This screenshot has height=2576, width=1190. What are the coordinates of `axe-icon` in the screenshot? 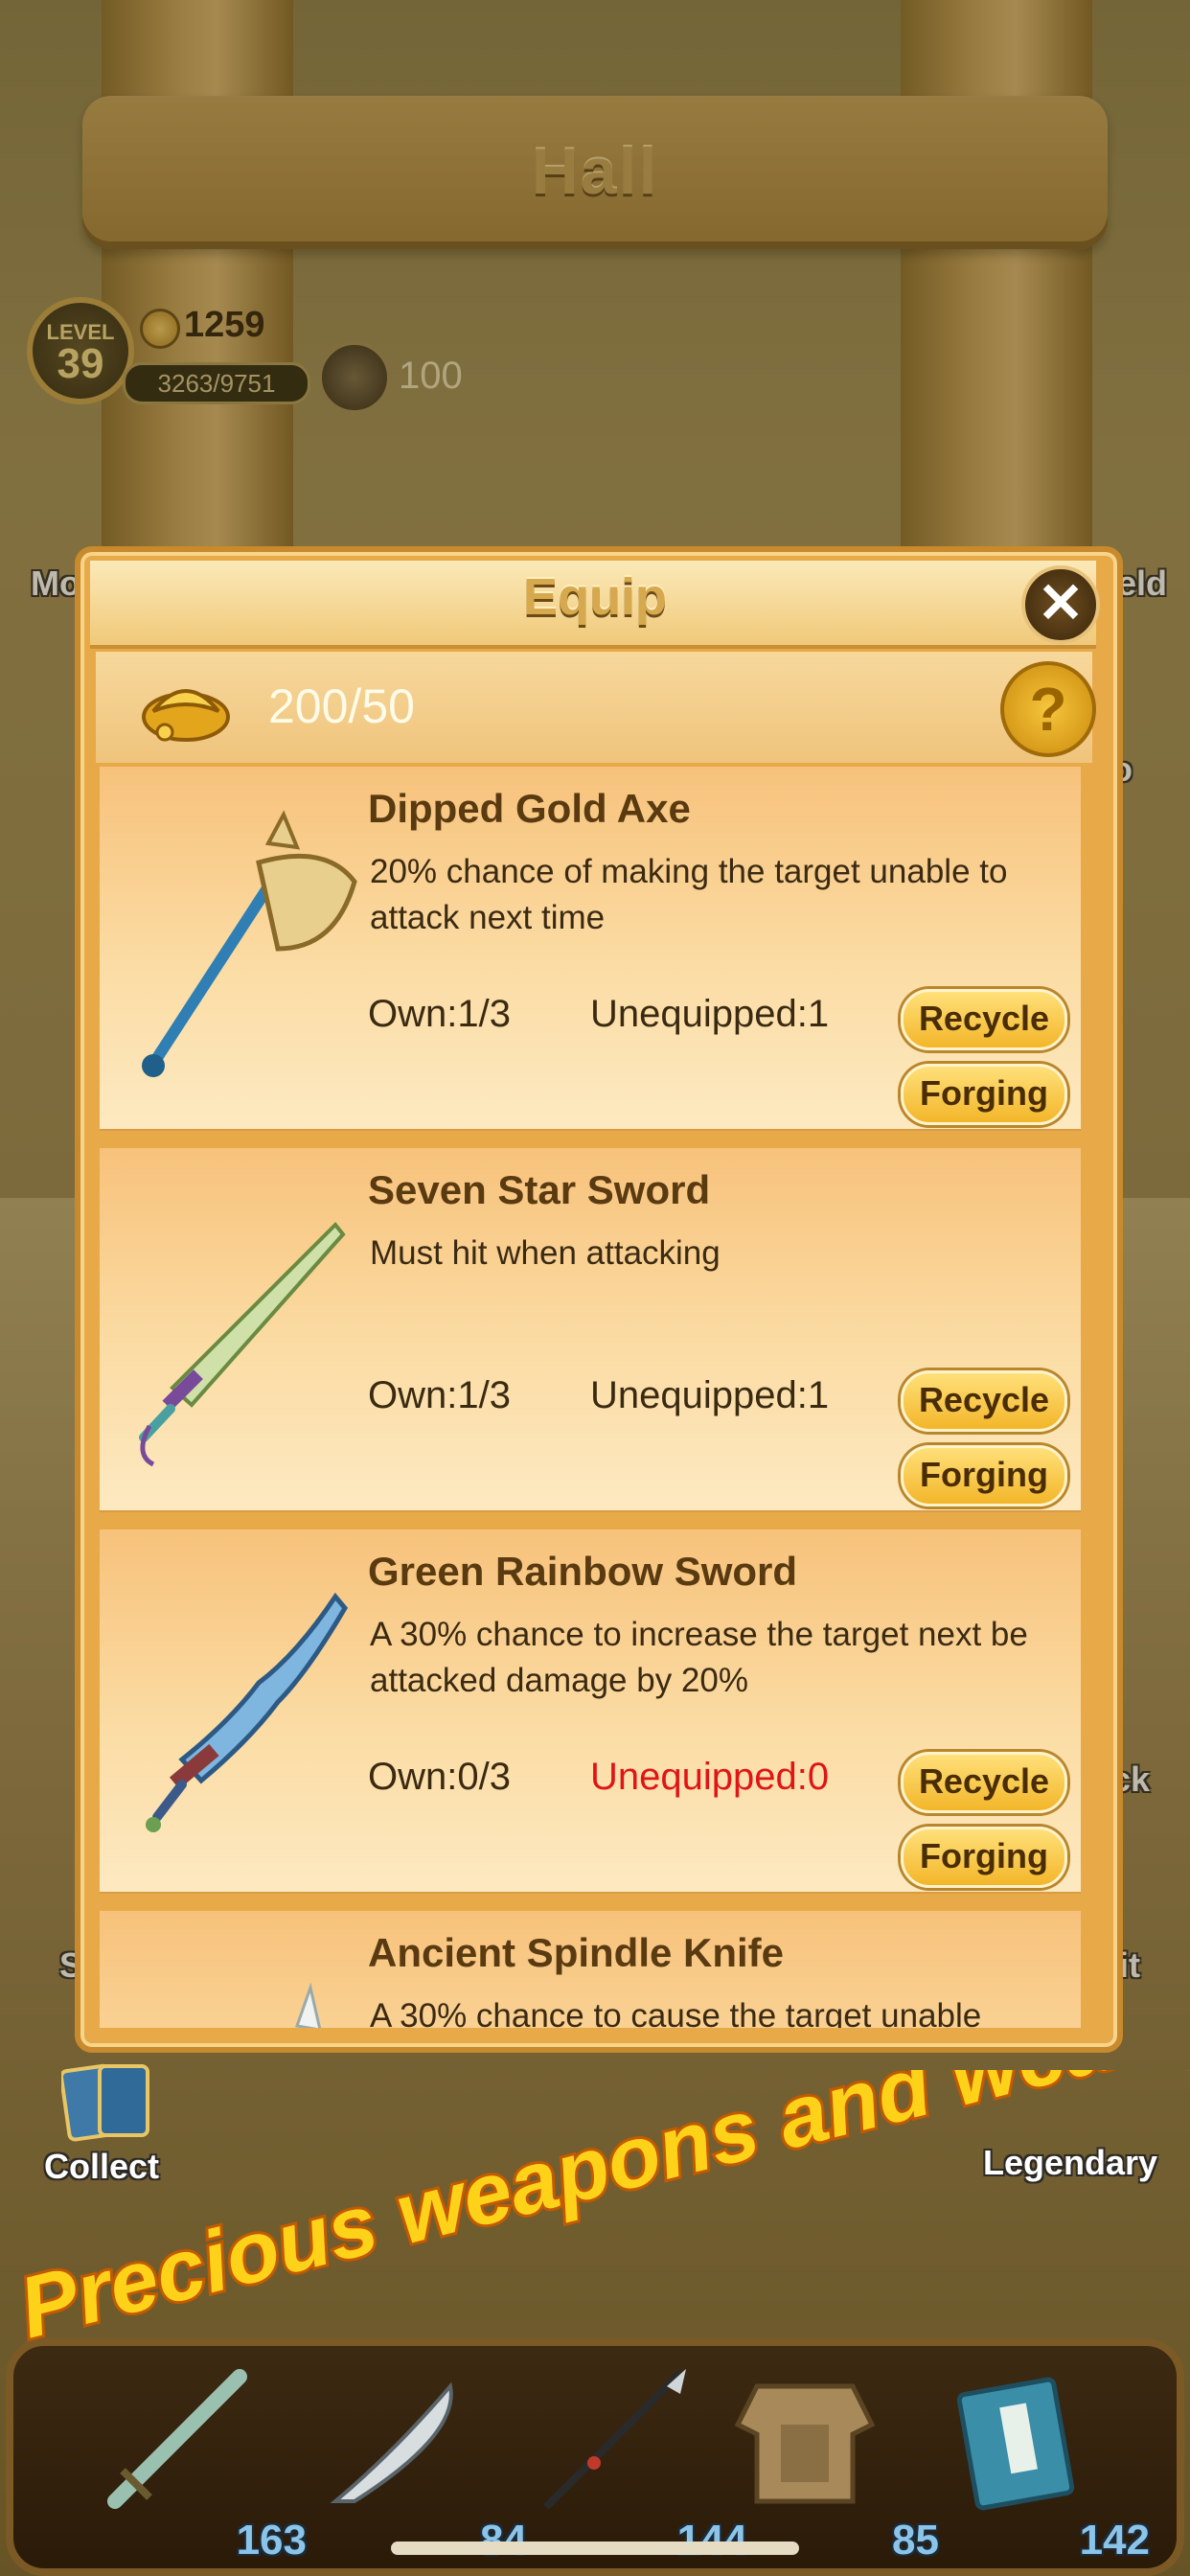 It's located at (250, 943).